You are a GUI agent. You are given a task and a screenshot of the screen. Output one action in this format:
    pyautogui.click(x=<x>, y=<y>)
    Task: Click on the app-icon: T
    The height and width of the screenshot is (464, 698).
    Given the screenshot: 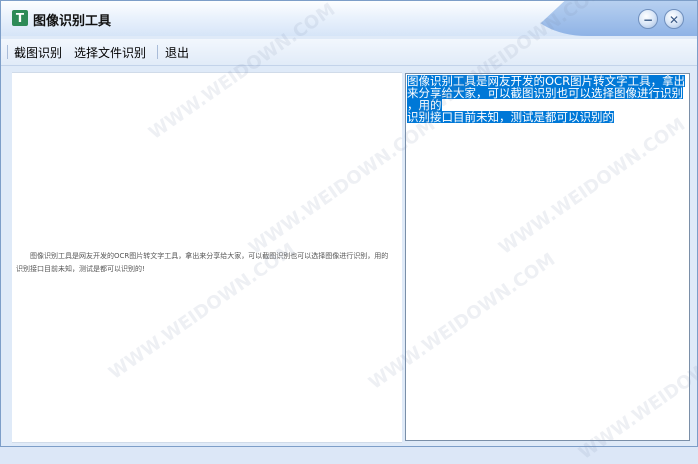 What is the action you would take?
    pyautogui.click(x=20, y=18)
    